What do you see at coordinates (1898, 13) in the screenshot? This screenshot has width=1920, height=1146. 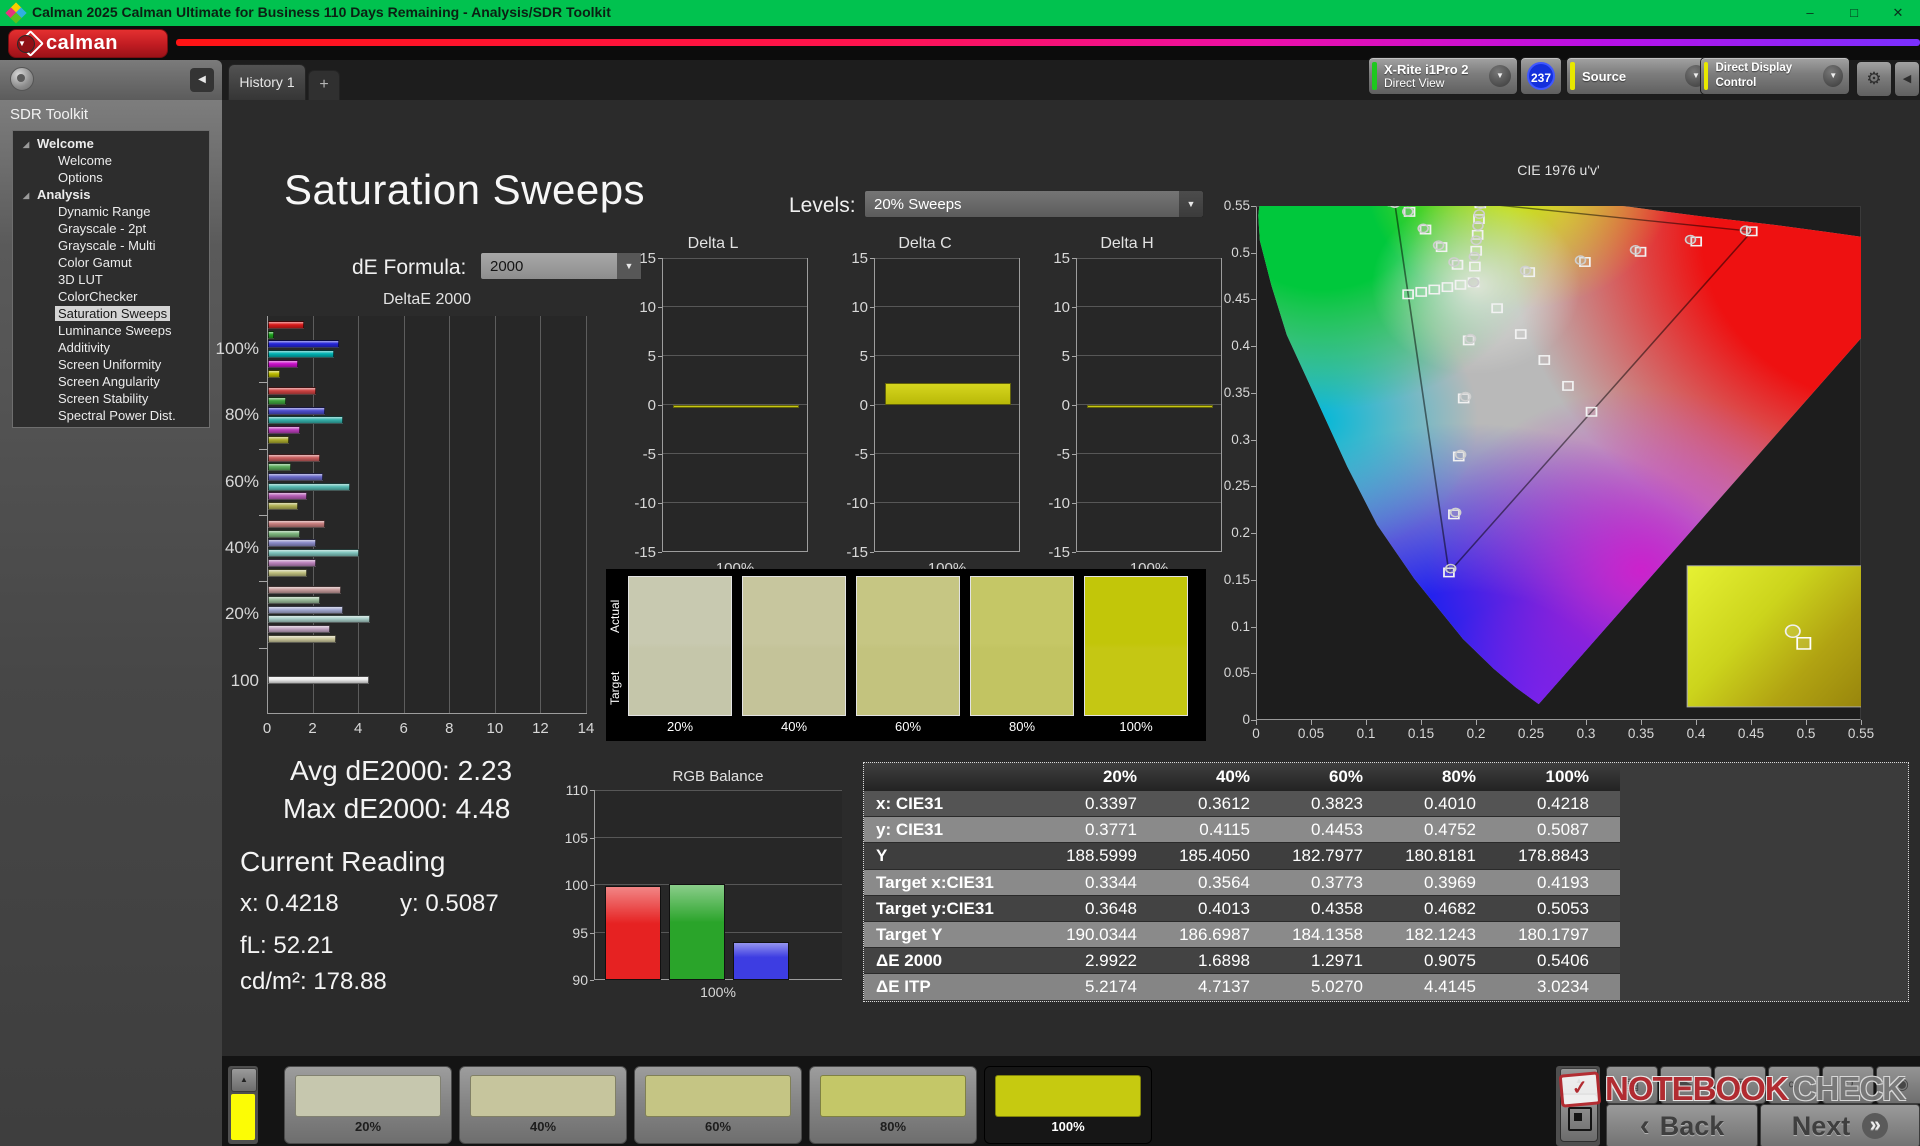 I see `close-button: ✕` at bounding box center [1898, 13].